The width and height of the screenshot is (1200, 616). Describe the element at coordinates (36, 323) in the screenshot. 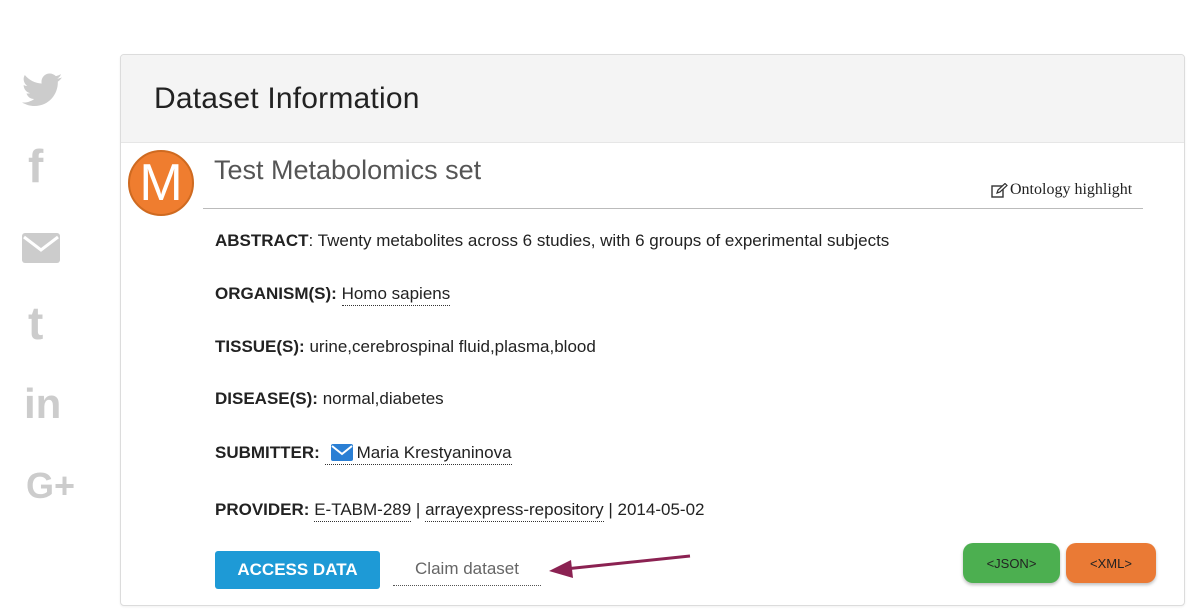

I see `tumblr-glyph: t` at that location.